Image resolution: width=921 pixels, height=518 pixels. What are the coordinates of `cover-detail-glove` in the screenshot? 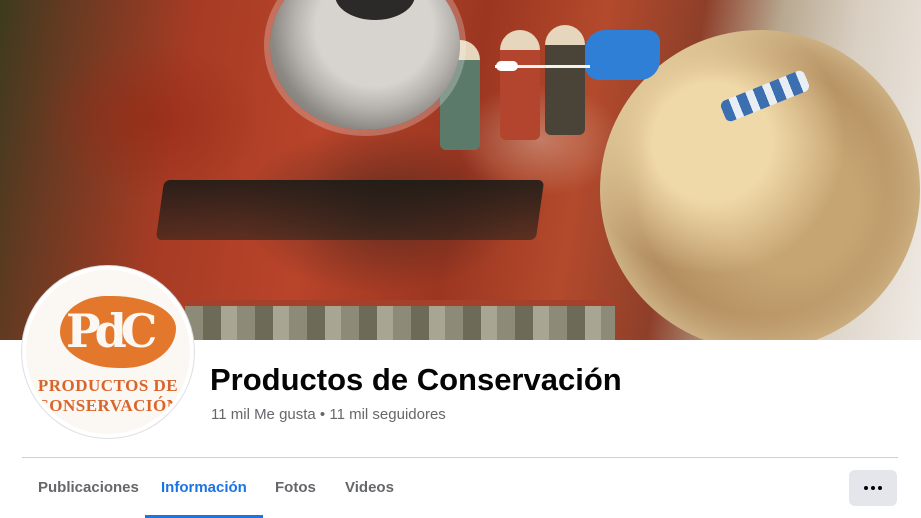 It's located at (622, 55).